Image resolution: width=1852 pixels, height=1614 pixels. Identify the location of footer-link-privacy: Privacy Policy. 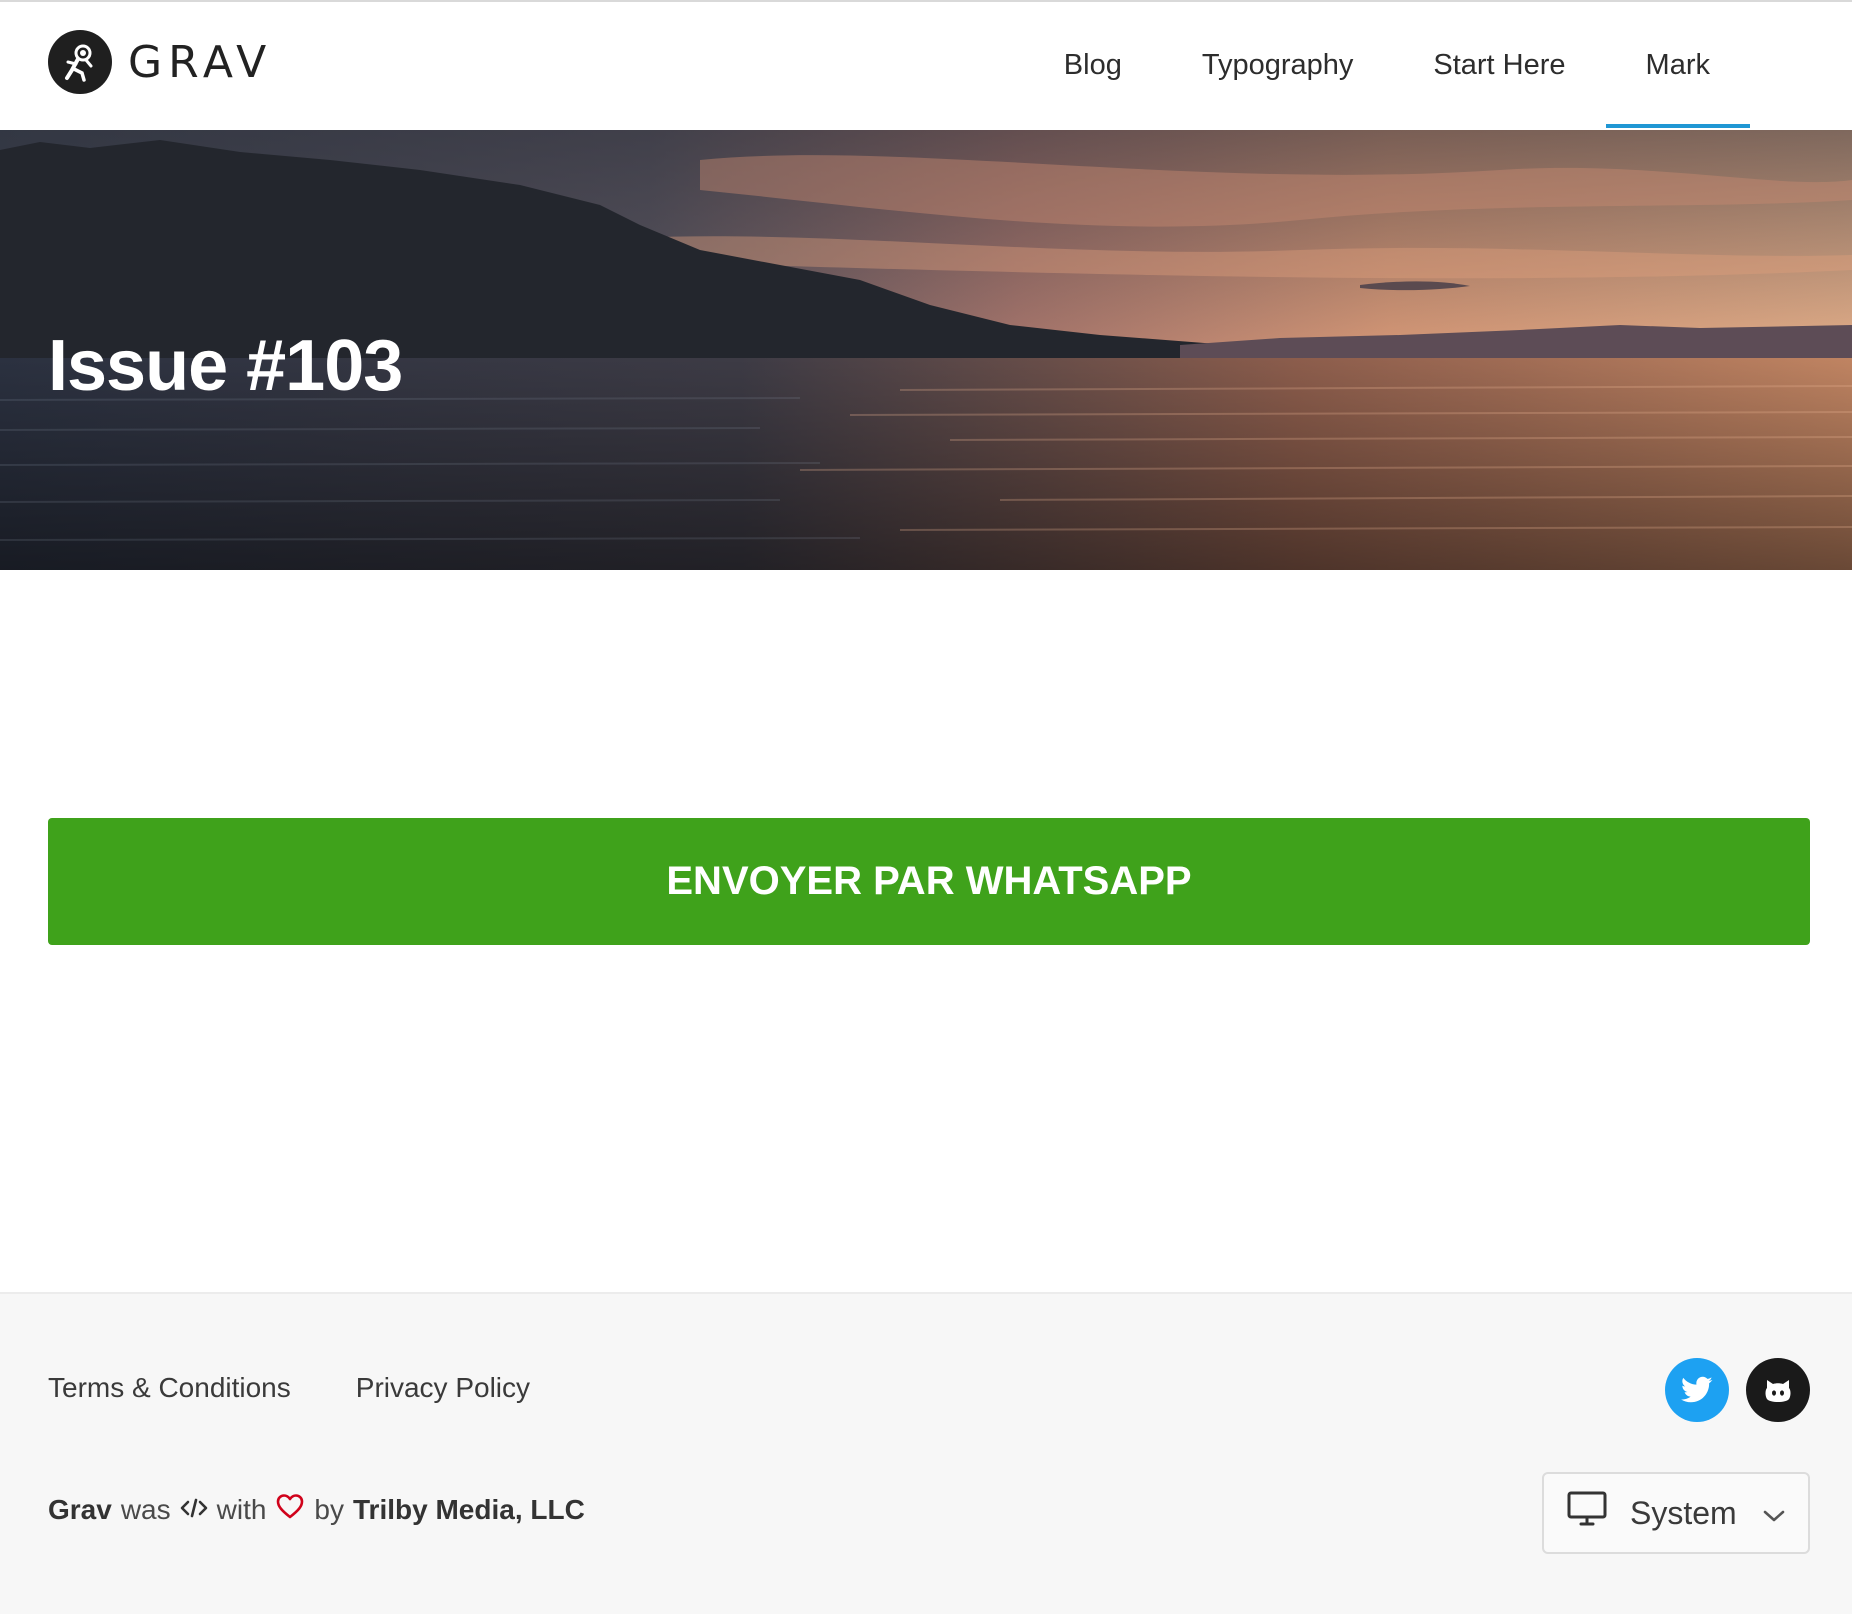
(443, 1388).